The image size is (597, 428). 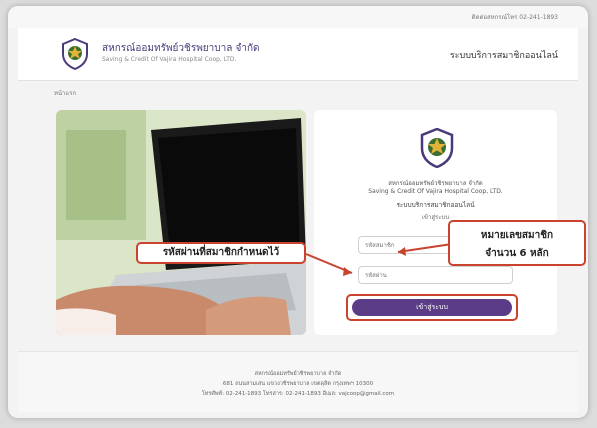 What do you see at coordinates (379, 259) in the screenshot?
I see `callout-arrows` at bounding box center [379, 259].